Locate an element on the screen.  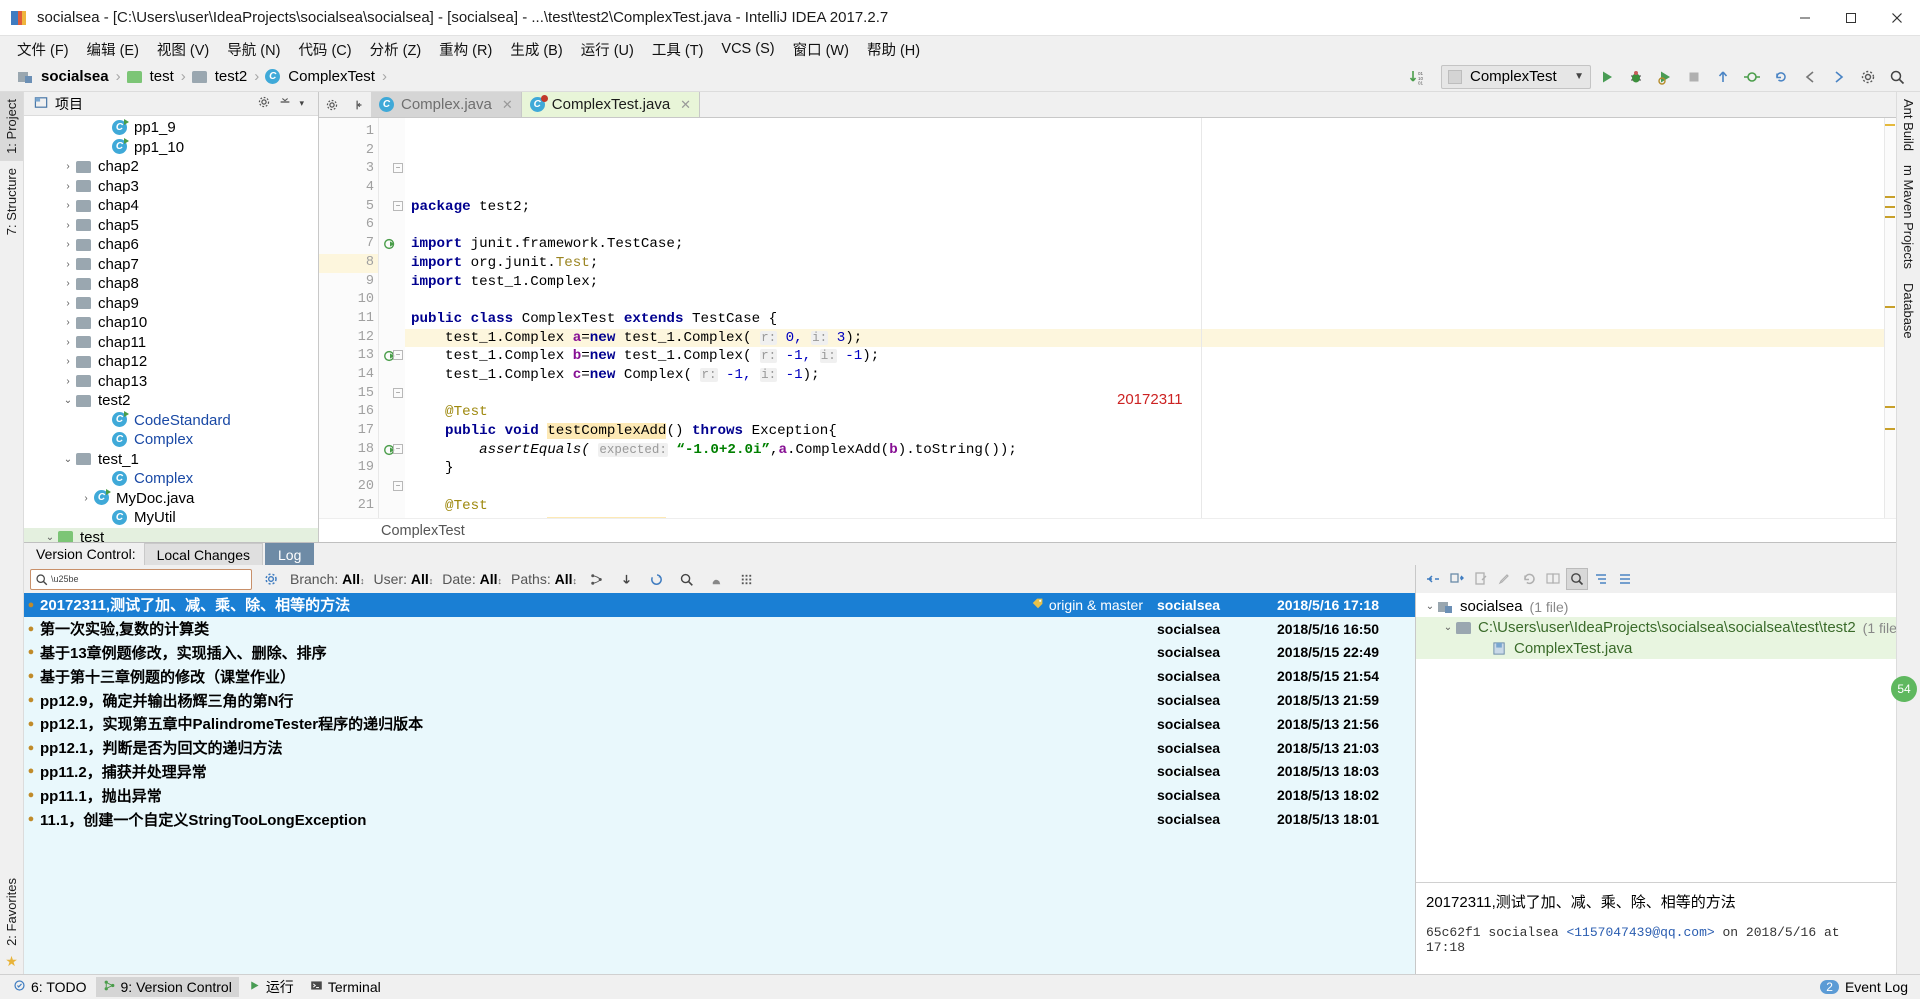
tree-item-chap3: › chap3 is located at coordinates (171, 187).